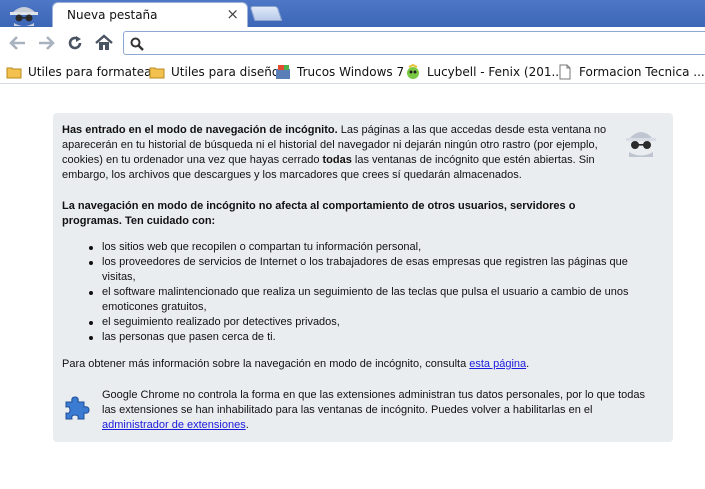 The image size is (705, 489). I want to click on bookmark-utiles-diseno: Utiles para diseño, so click(214, 71).